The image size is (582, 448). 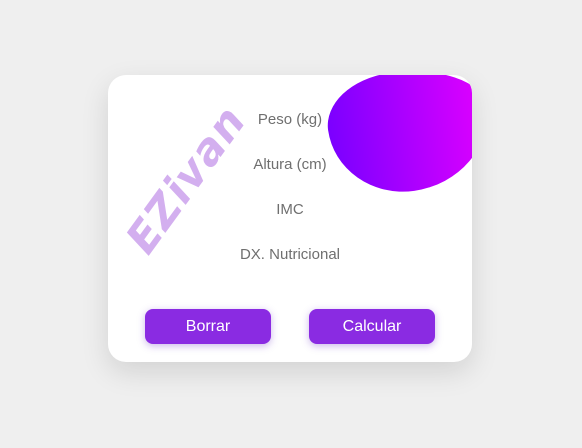 What do you see at coordinates (372, 326) in the screenshot?
I see `calculate-button: Calcular` at bounding box center [372, 326].